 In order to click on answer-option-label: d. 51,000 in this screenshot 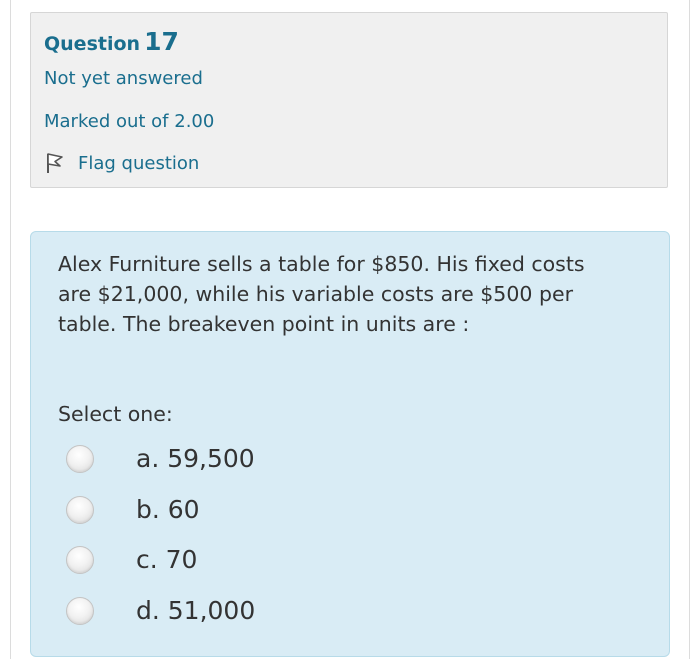, I will do `click(195, 611)`.